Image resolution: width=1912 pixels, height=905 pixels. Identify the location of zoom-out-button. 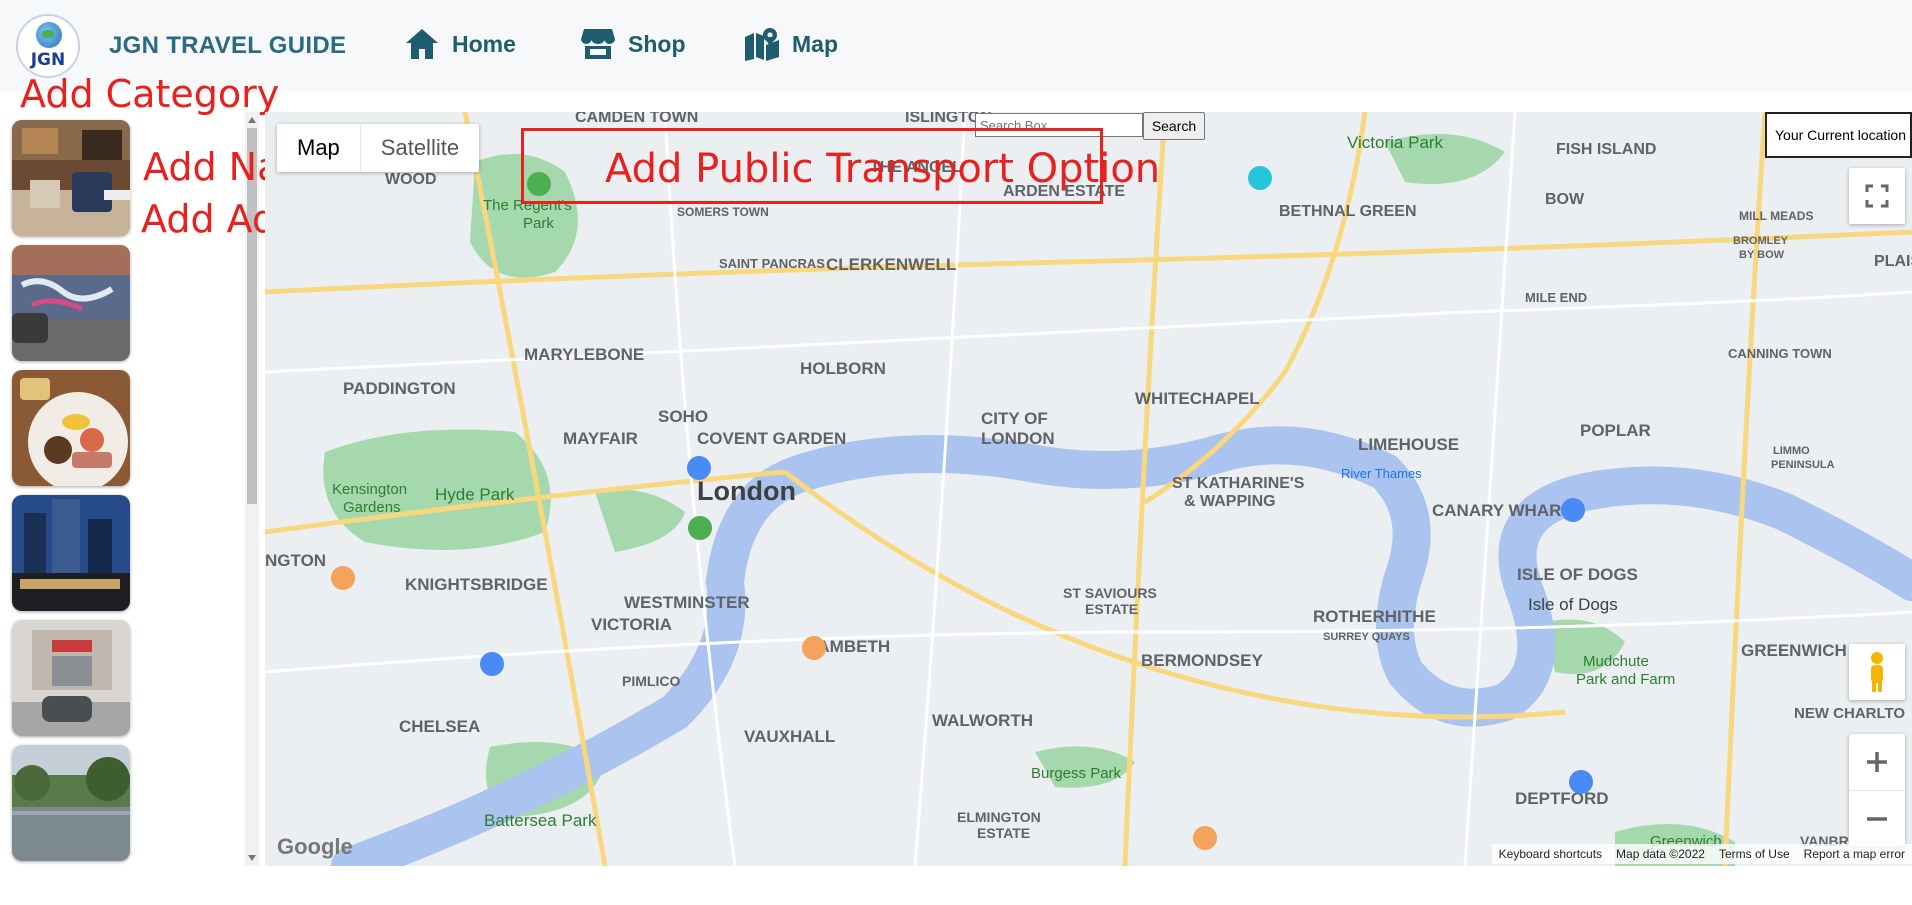
(1877, 818).